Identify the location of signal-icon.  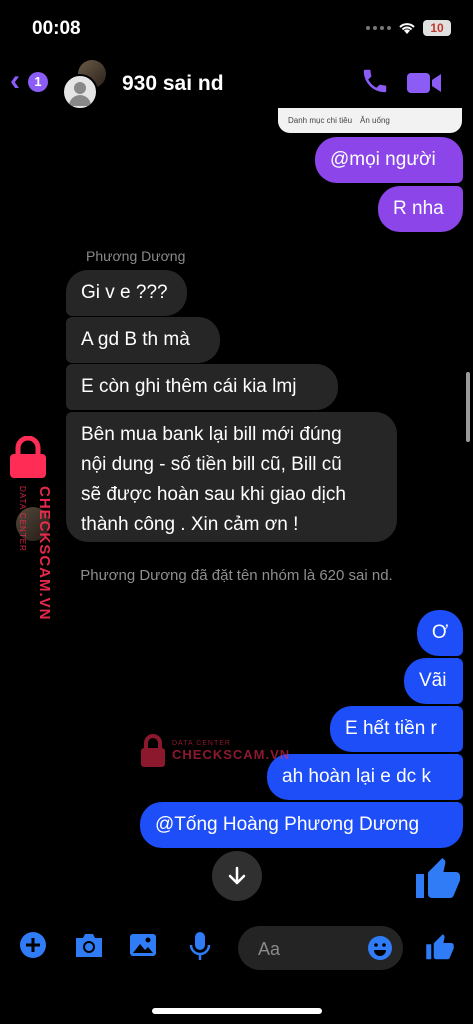
(378, 28).